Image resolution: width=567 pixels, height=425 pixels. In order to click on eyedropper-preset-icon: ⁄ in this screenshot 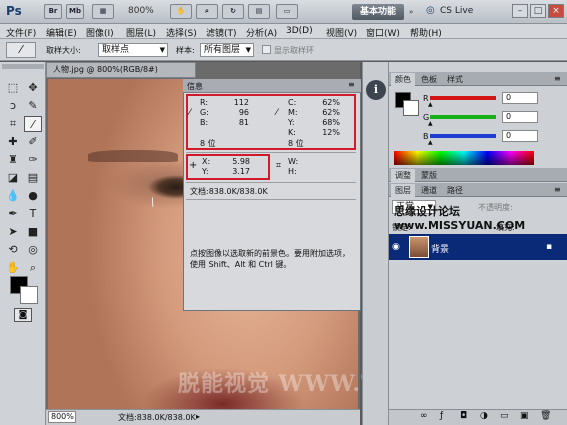, I will do `click(21, 50)`.